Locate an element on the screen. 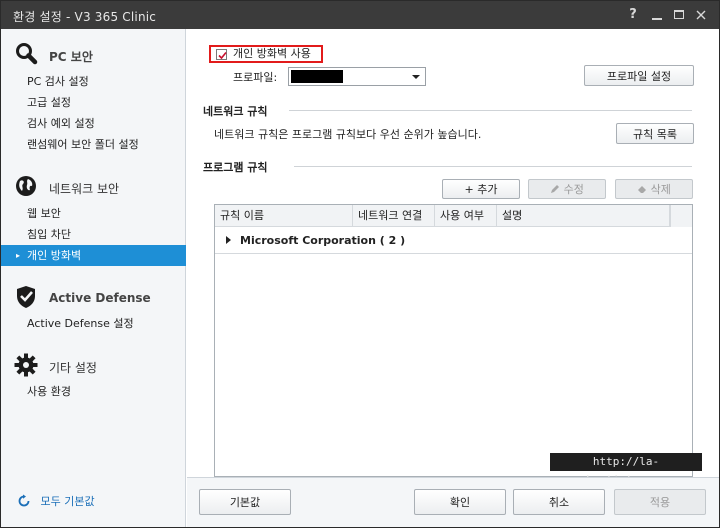  network-rules-title: 네트워크 규칙 is located at coordinates (235, 111).